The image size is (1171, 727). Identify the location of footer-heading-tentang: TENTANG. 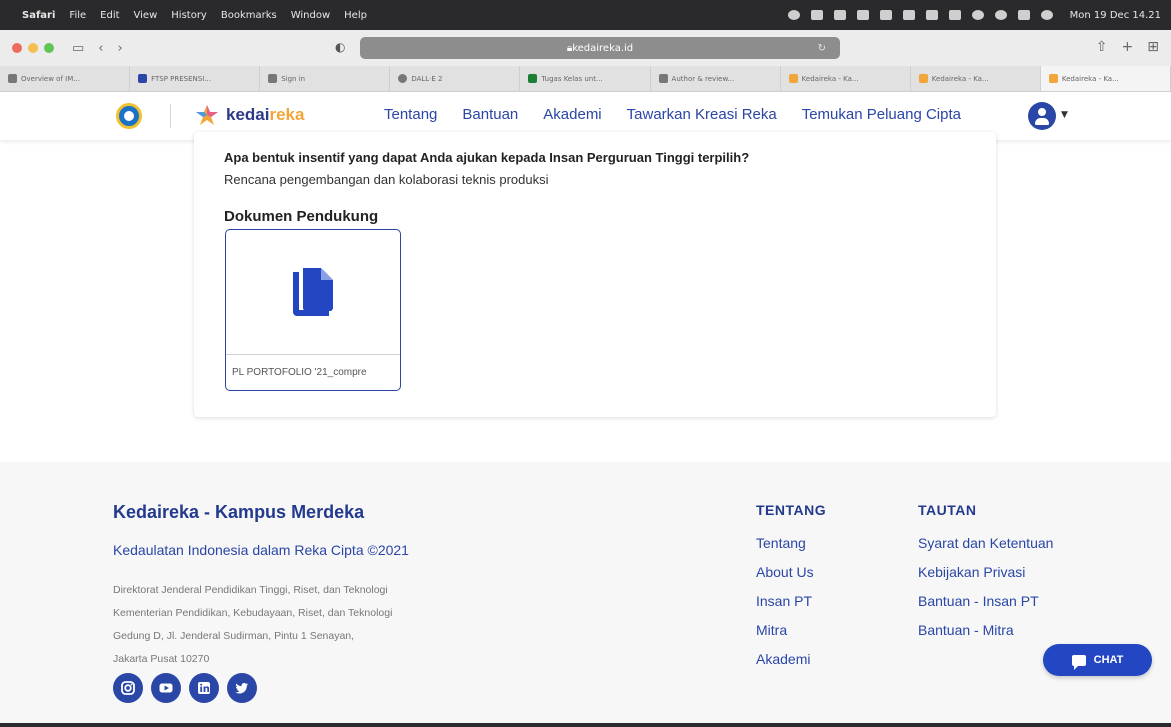
(791, 510).